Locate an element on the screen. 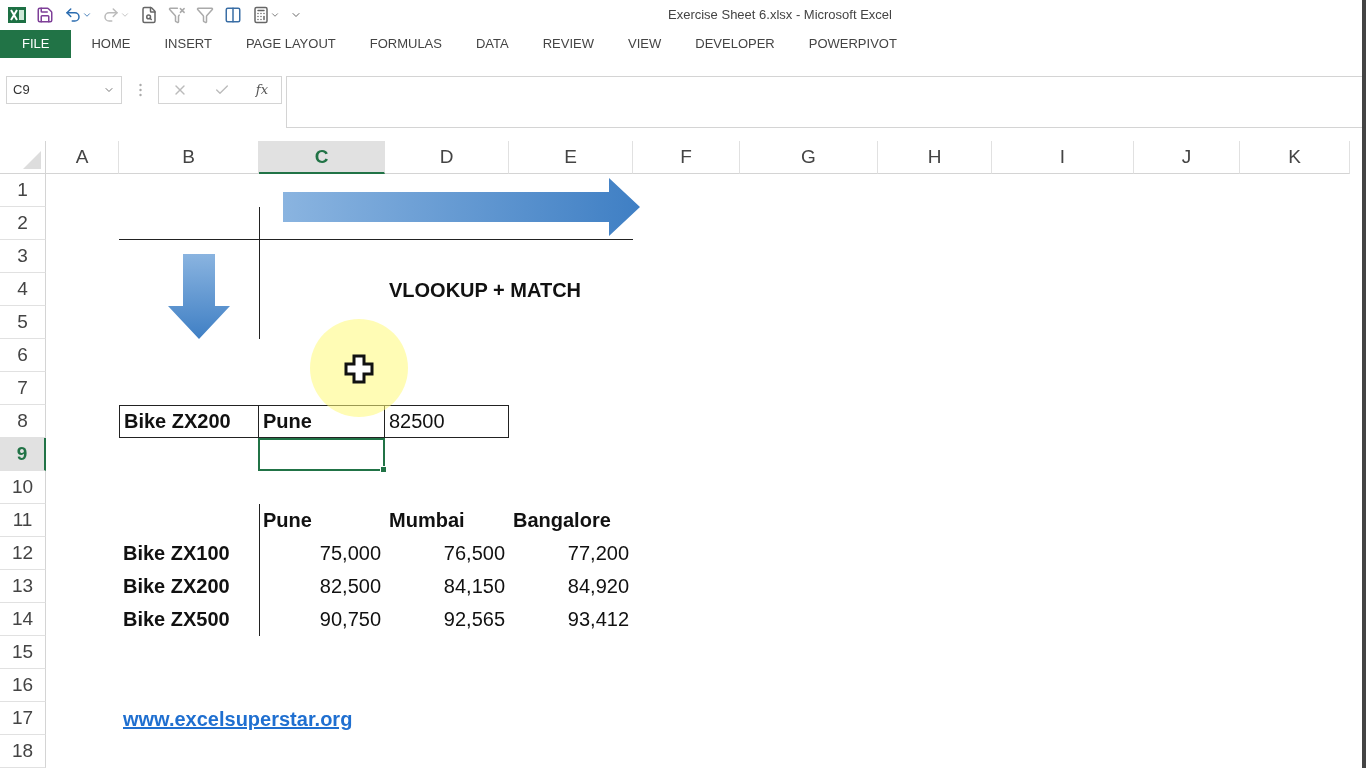 The image size is (1366, 768). column-header: C is located at coordinates (322, 157).